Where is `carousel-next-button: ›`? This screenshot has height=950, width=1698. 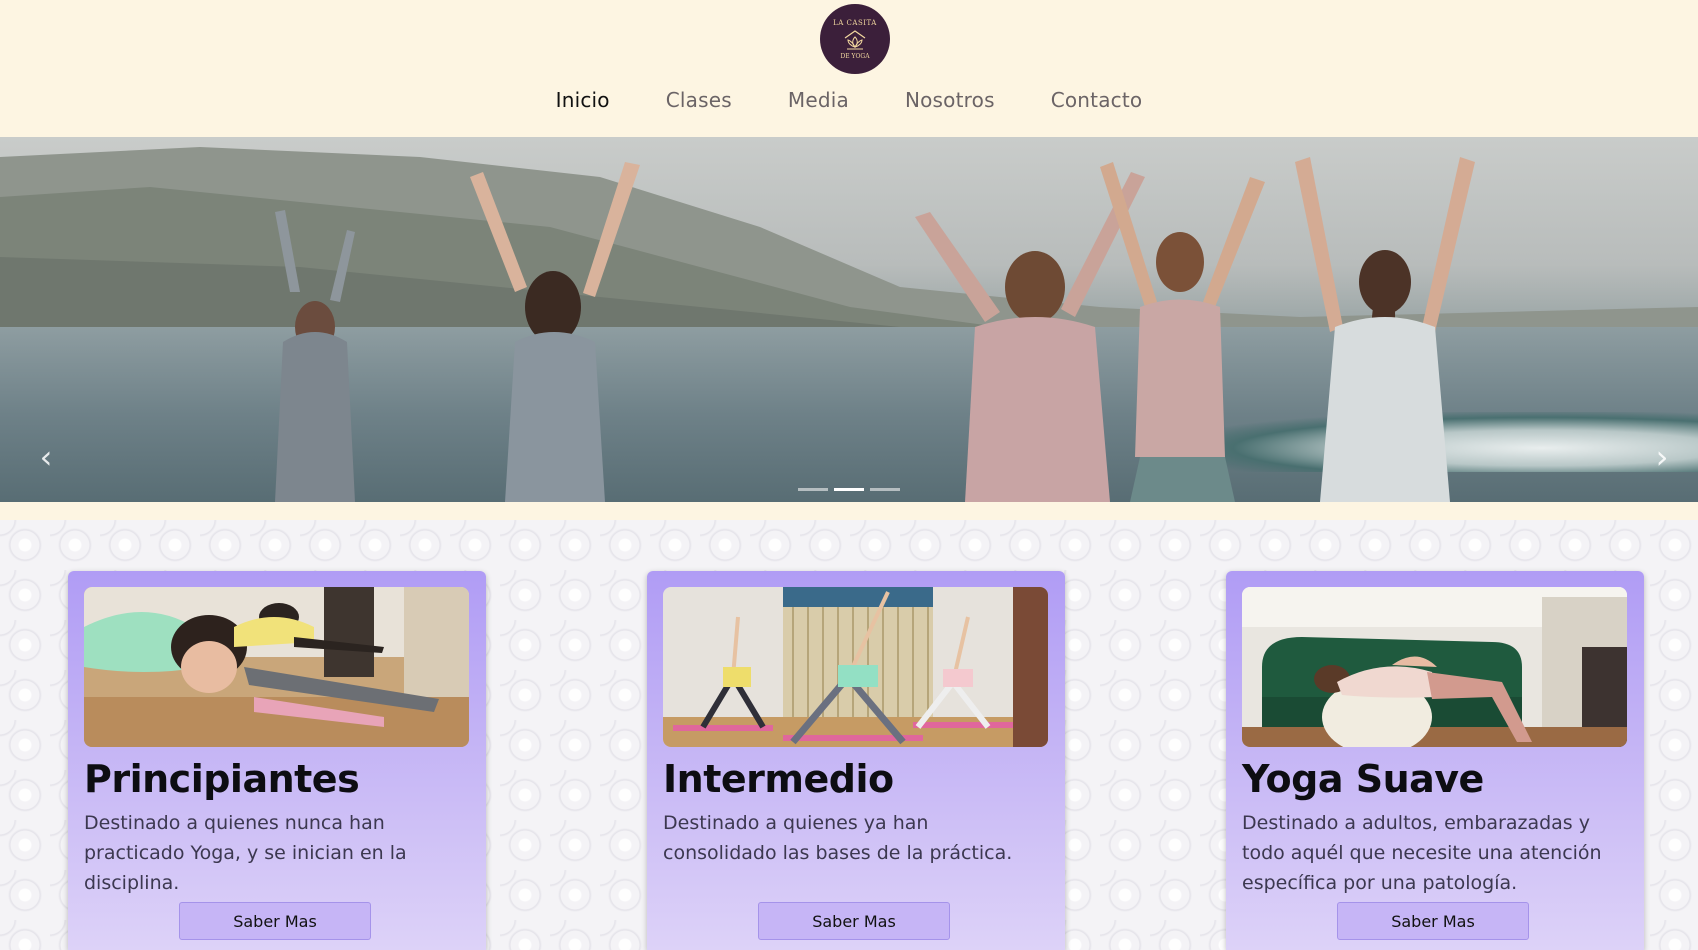
carousel-next-button: › is located at coordinates (1662, 457).